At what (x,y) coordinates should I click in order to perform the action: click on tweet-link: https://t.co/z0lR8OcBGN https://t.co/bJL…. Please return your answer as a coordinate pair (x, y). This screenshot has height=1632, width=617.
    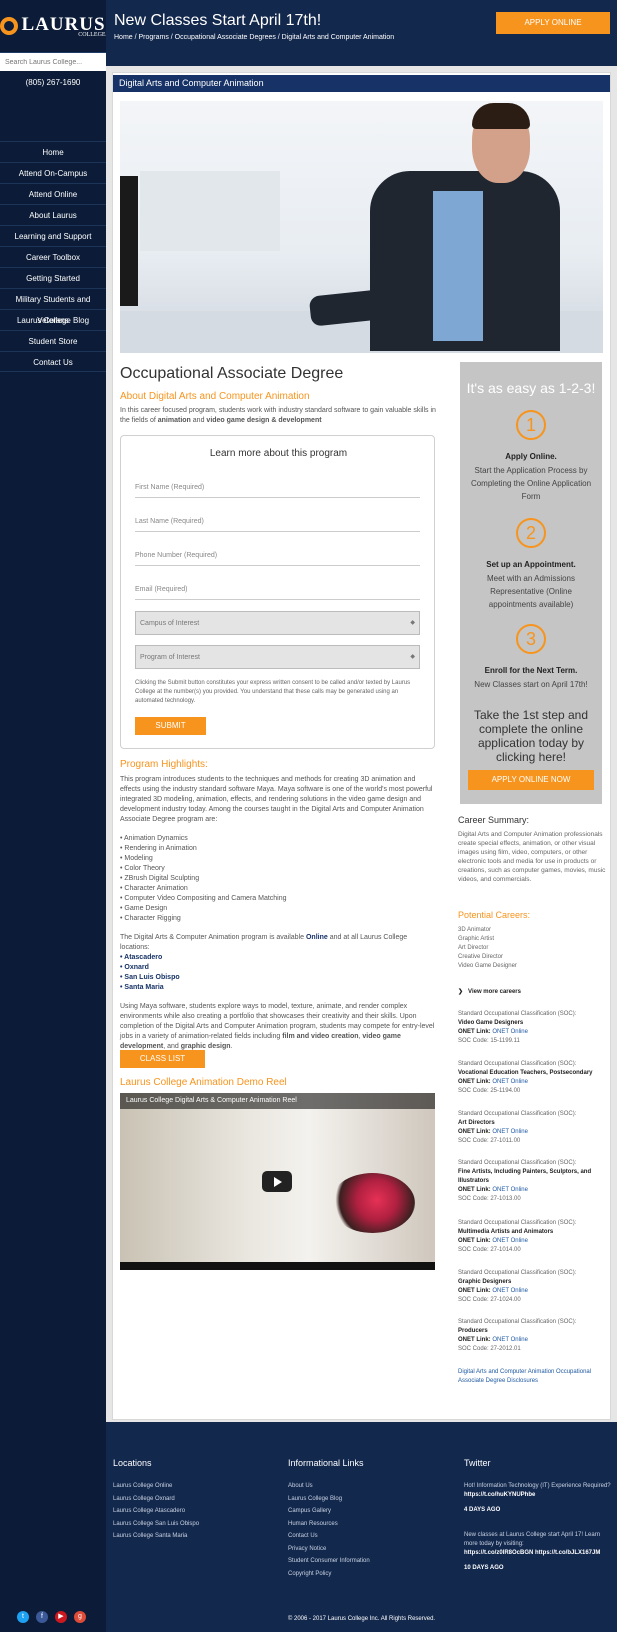
    Looking at the image, I should click on (532, 1553).